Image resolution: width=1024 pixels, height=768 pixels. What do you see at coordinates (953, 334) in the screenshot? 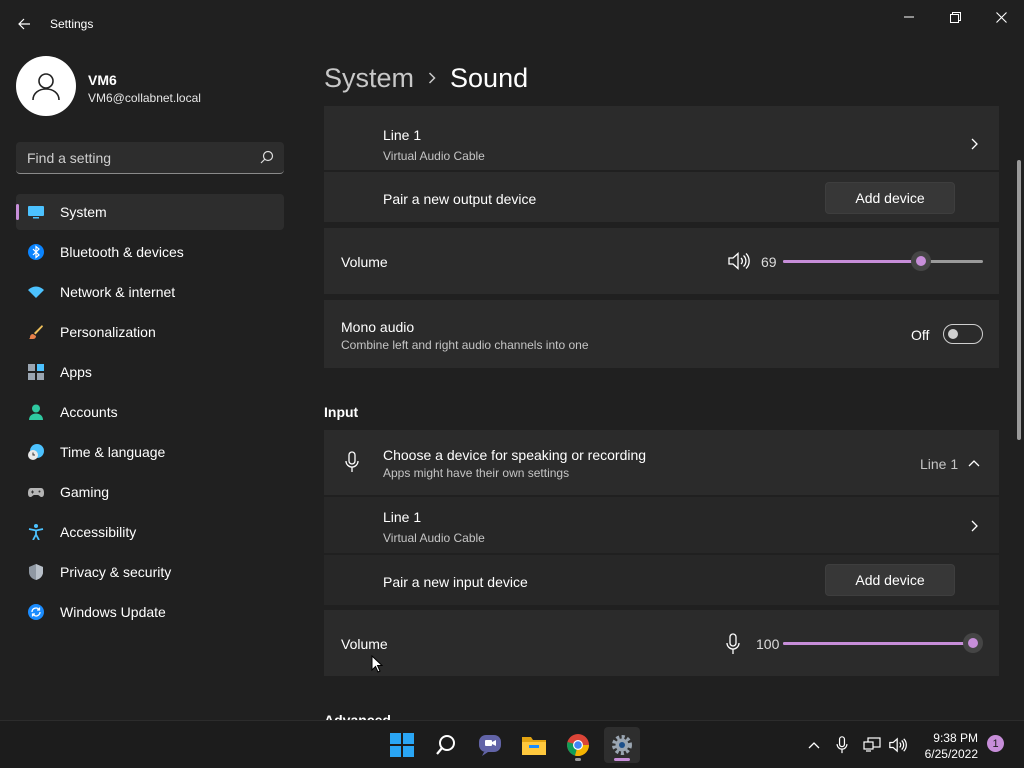
I see `toggle-knob` at bounding box center [953, 334].